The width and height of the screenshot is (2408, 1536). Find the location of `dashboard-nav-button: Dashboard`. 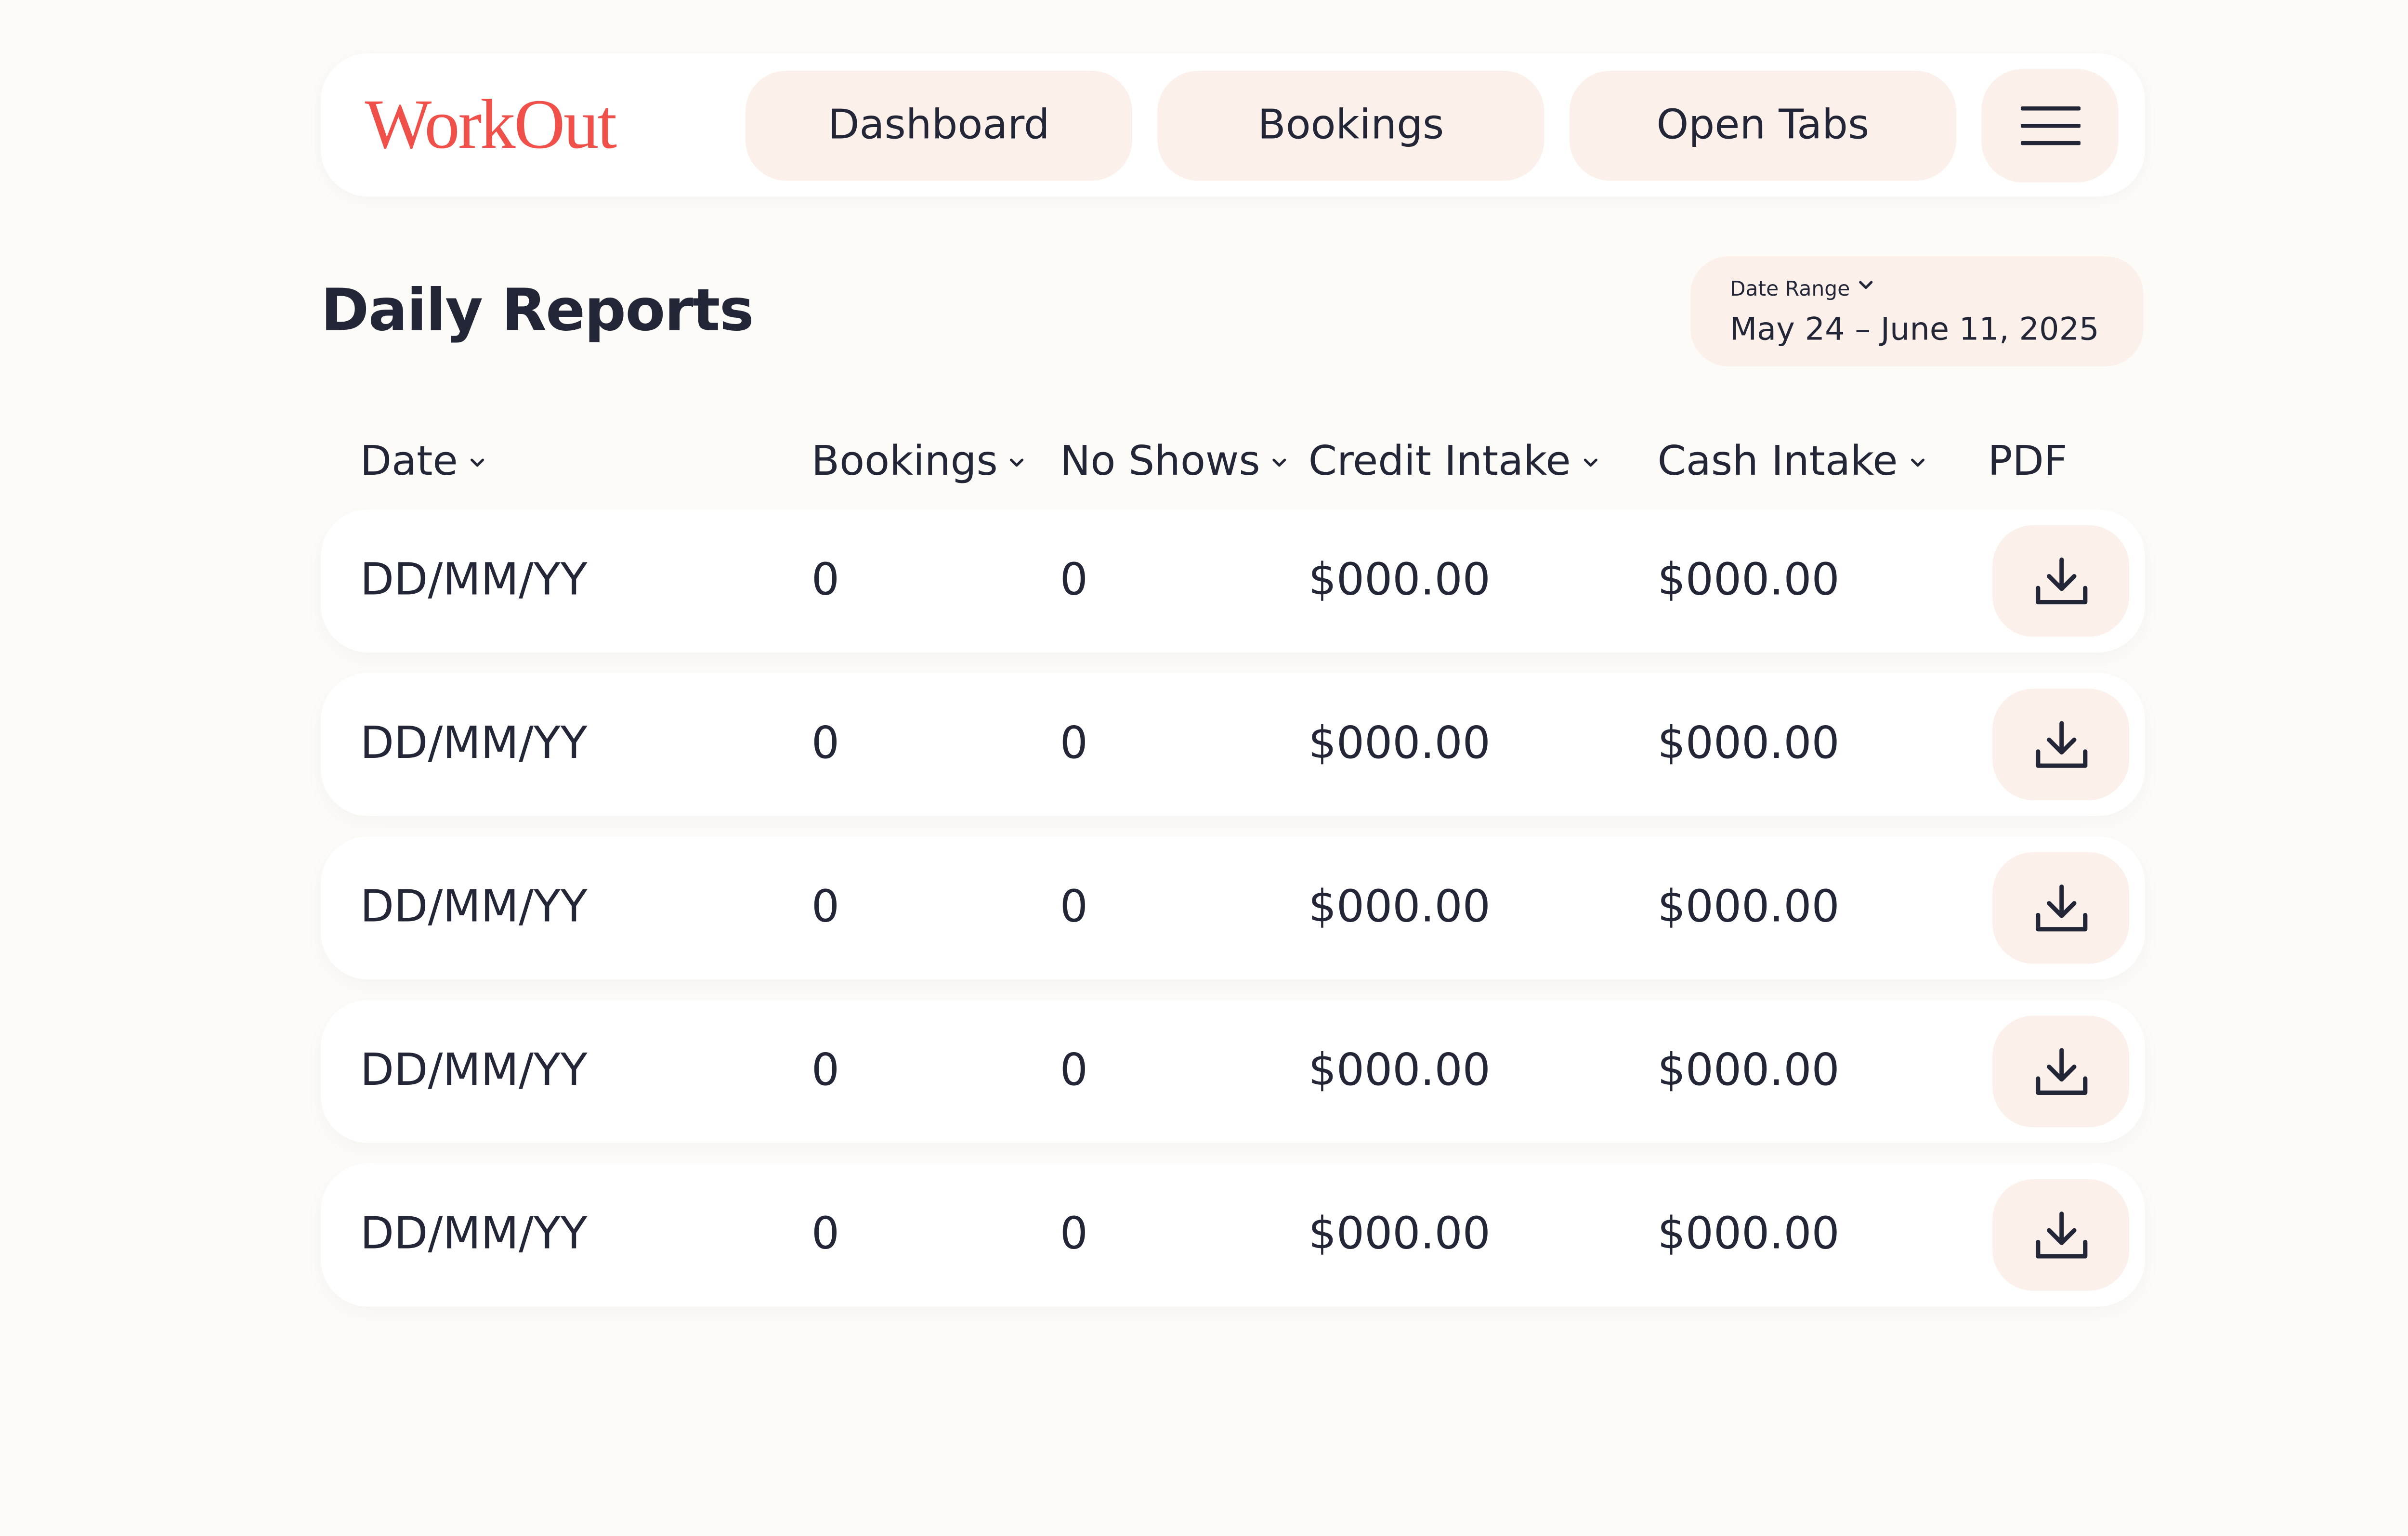

dashboard-nav-button: Dashboard is located at coordinates (939, 125).